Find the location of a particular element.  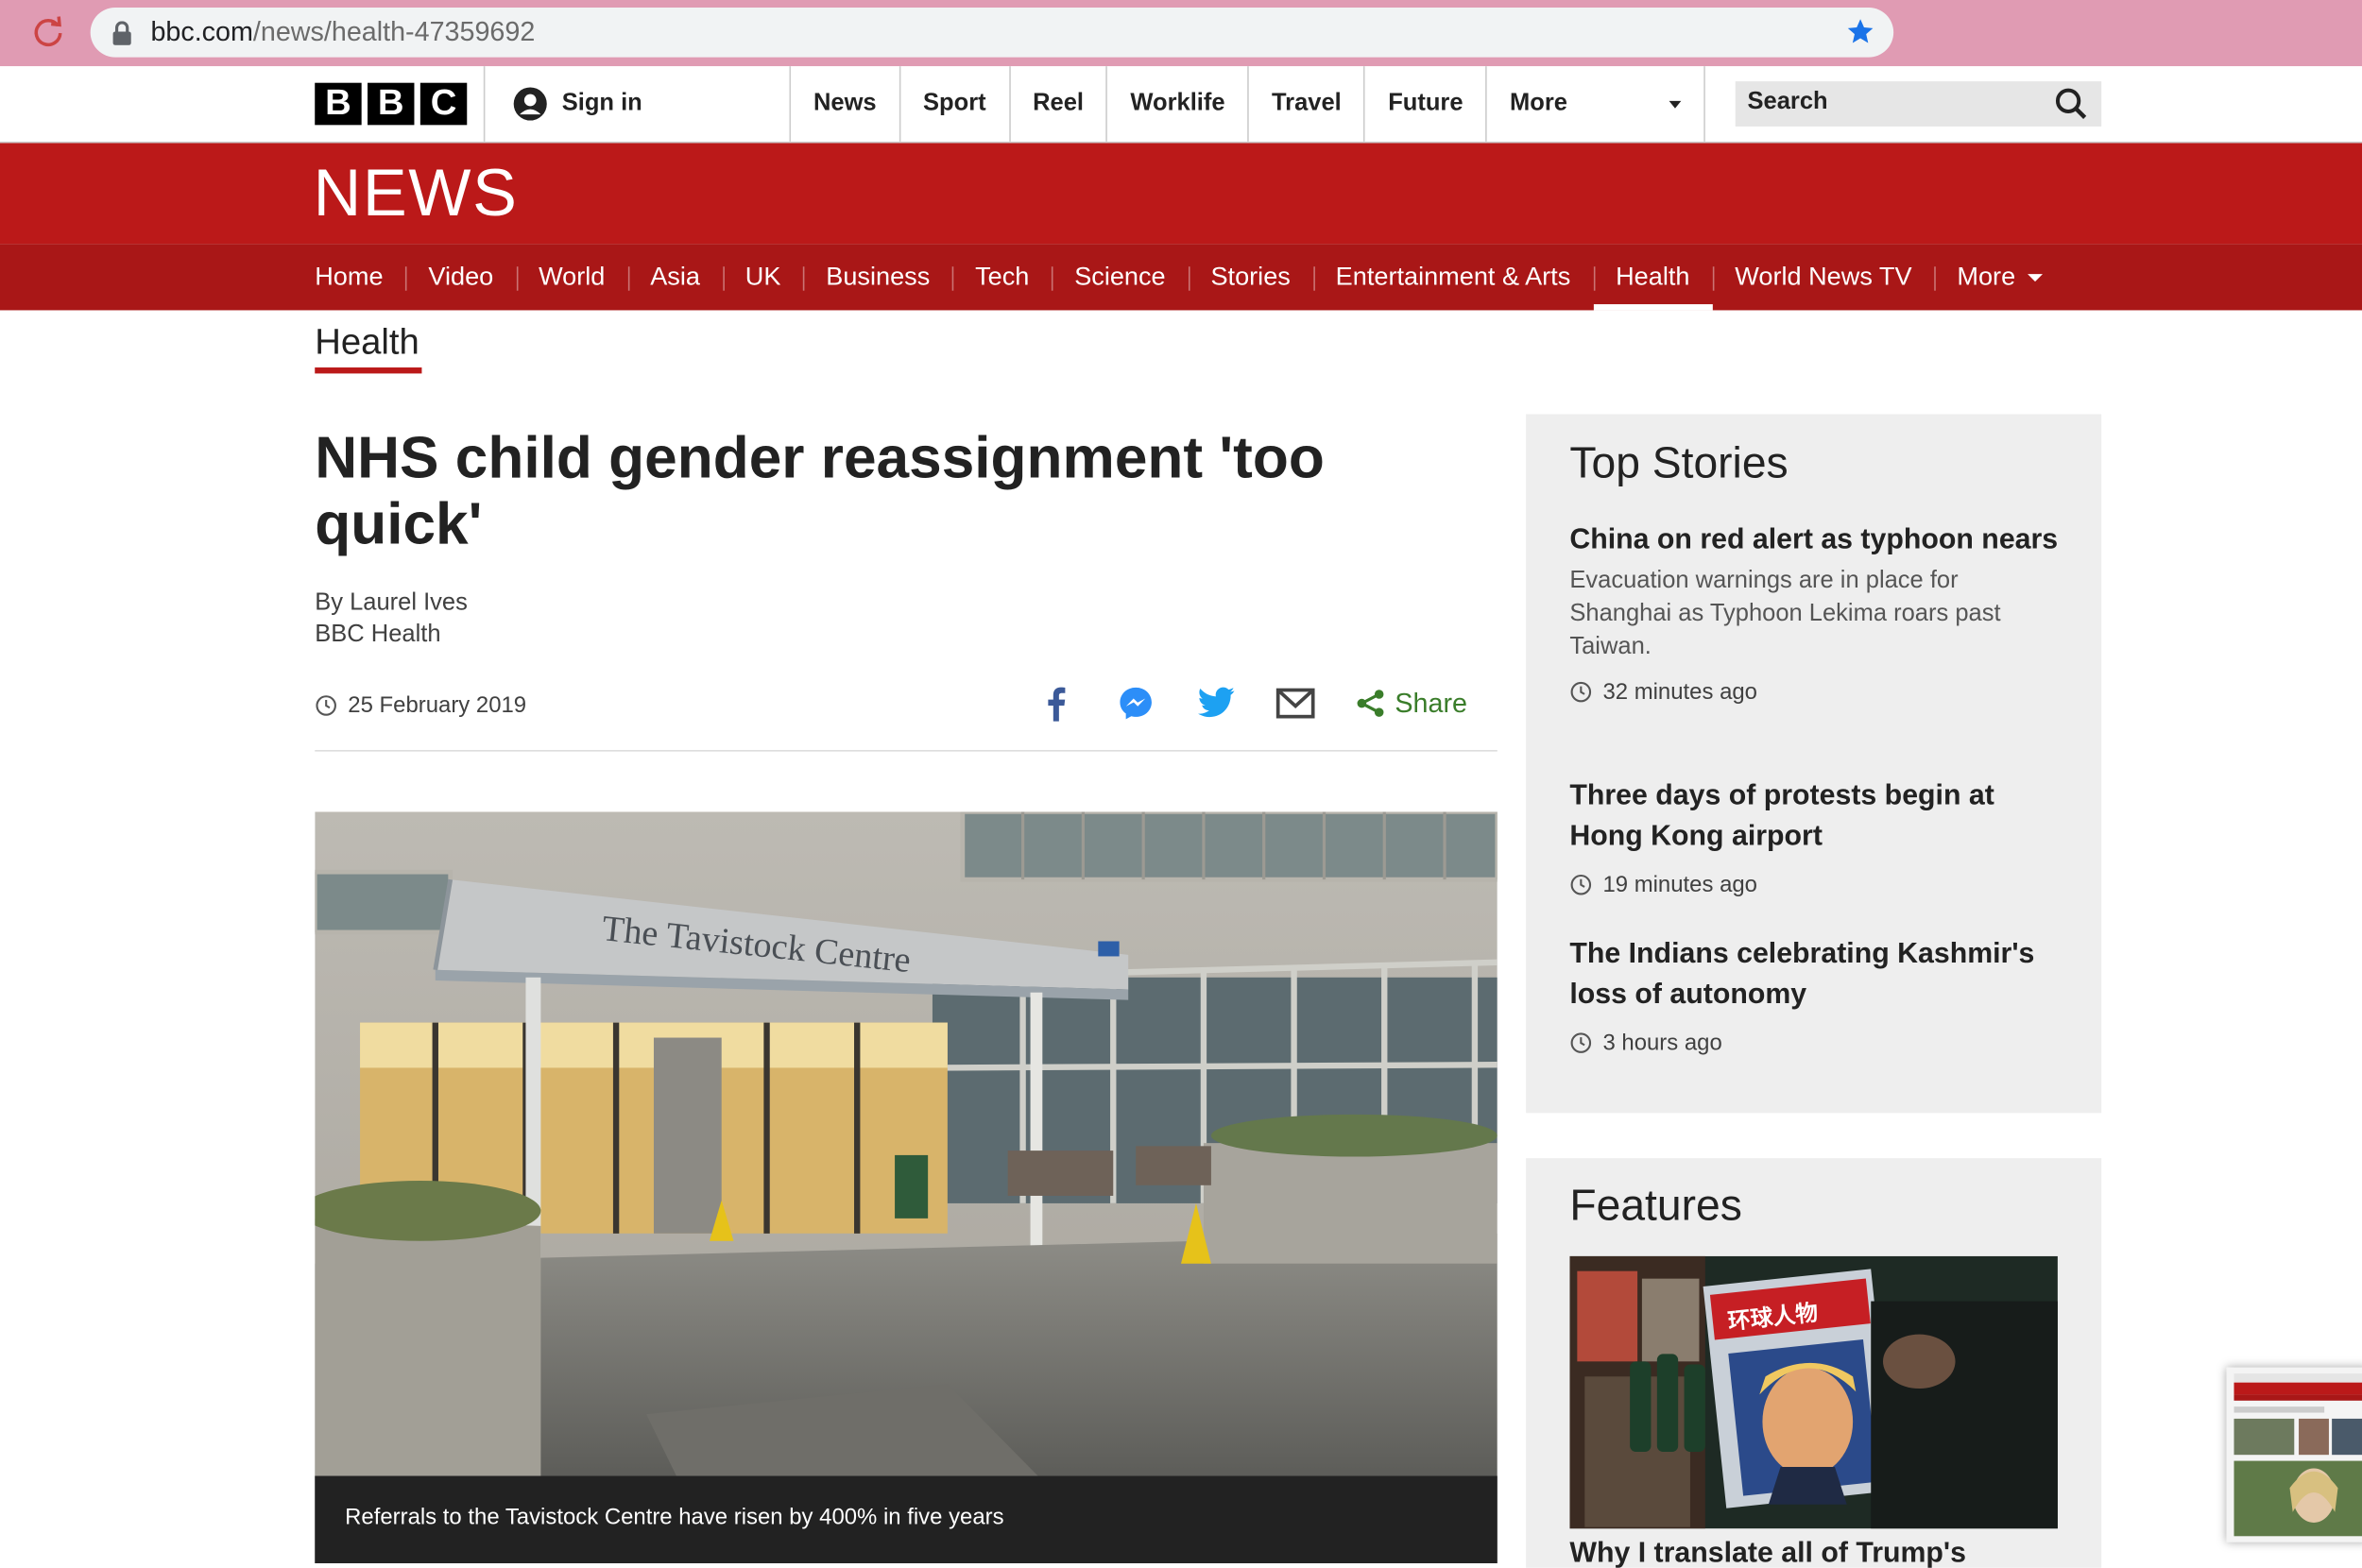

header-divider is located at coordinates (906, 751).